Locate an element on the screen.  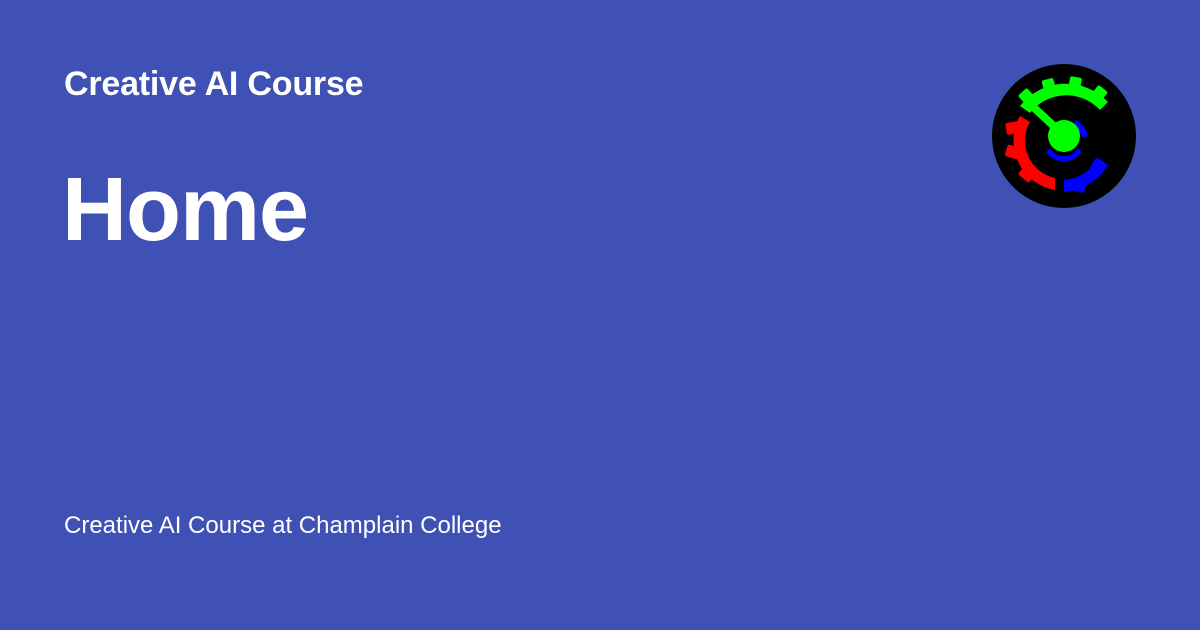
gear-logo-icon is located at coordinates (1064, 136).